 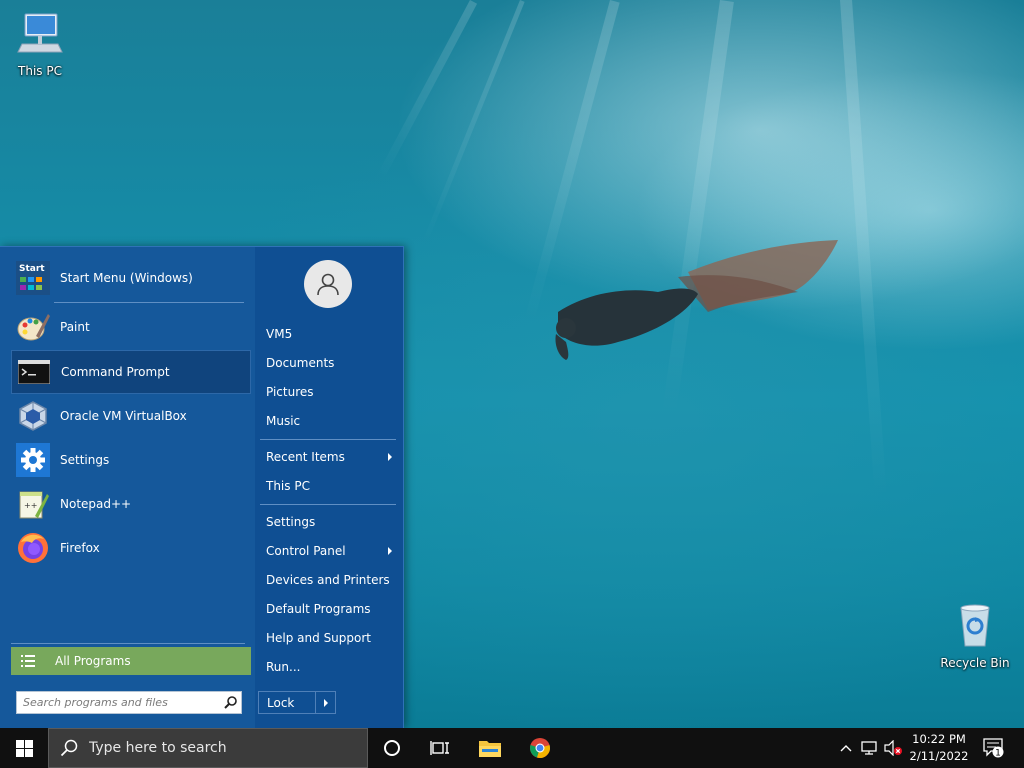 I want to click on place-item-label: Control Panel, so click(x=306, y=551).